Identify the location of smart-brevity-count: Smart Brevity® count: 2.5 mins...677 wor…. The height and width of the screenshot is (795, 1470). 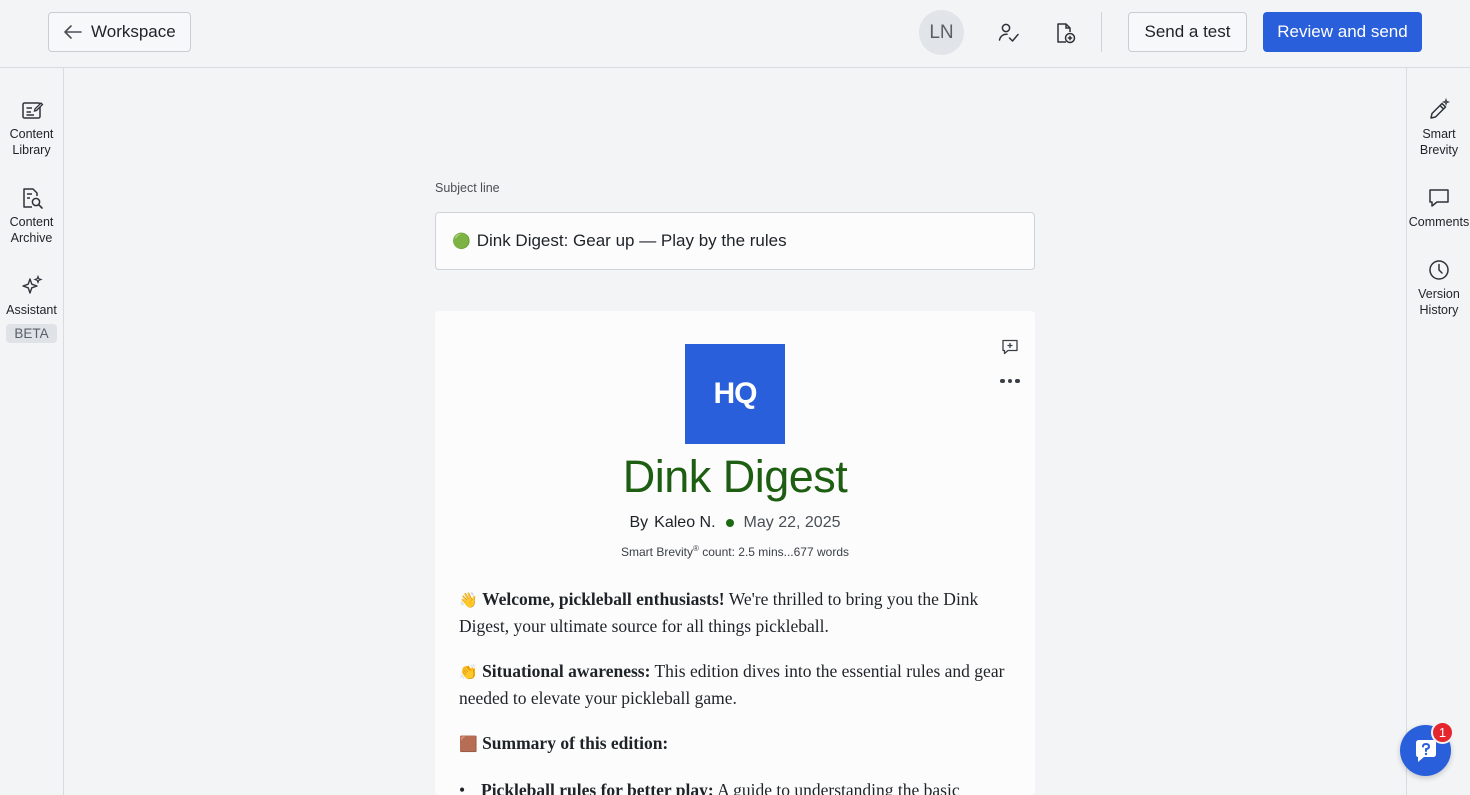
(735, 551).